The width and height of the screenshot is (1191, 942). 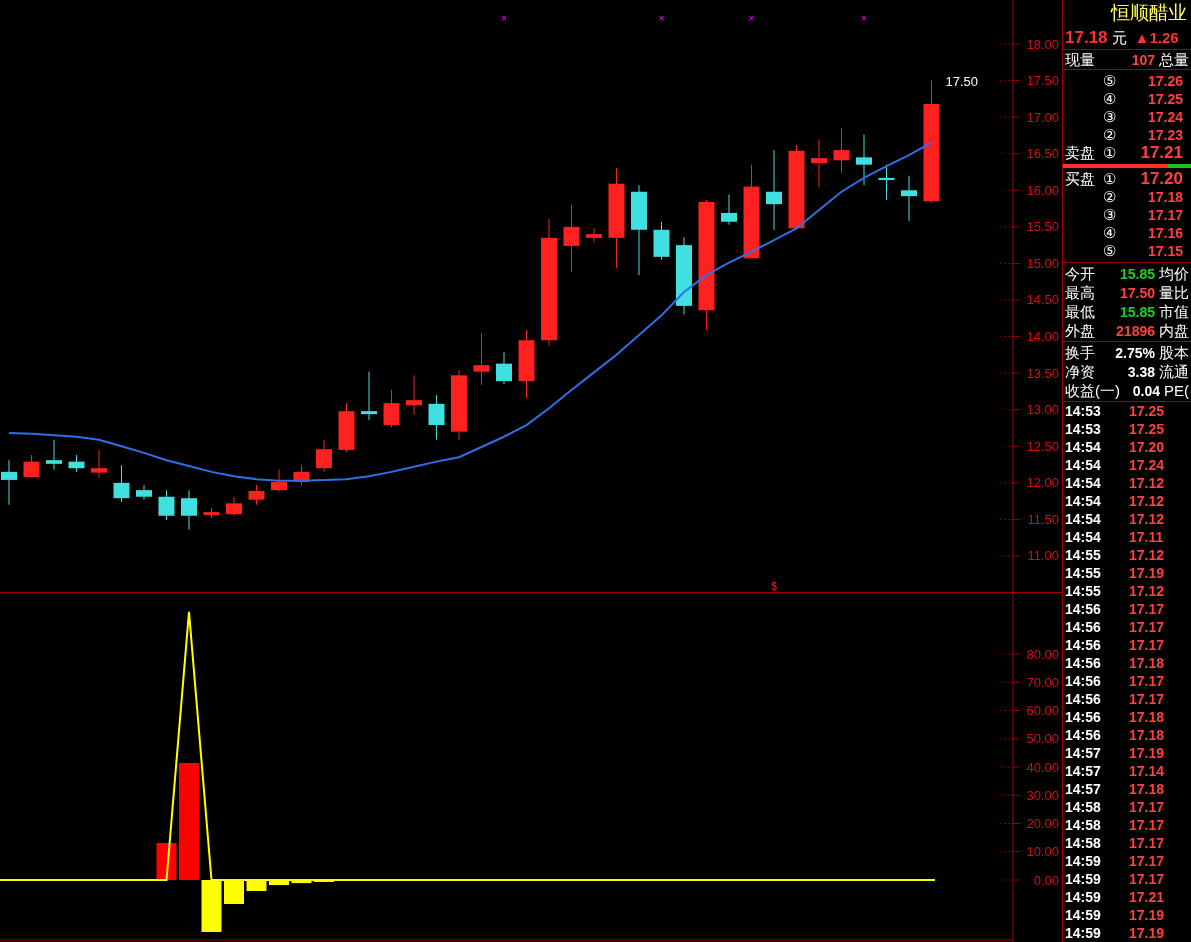 What do you see at coordinates (1137, 292) in the screenshot?
I see `stat-value: 17.50` at bounding box center [1137, 292].